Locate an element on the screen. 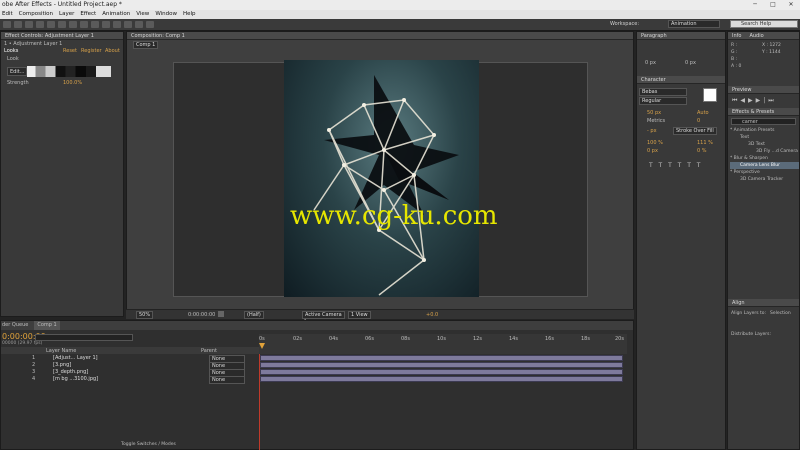  camera-tool-icon is located at coordinates (51, 24).